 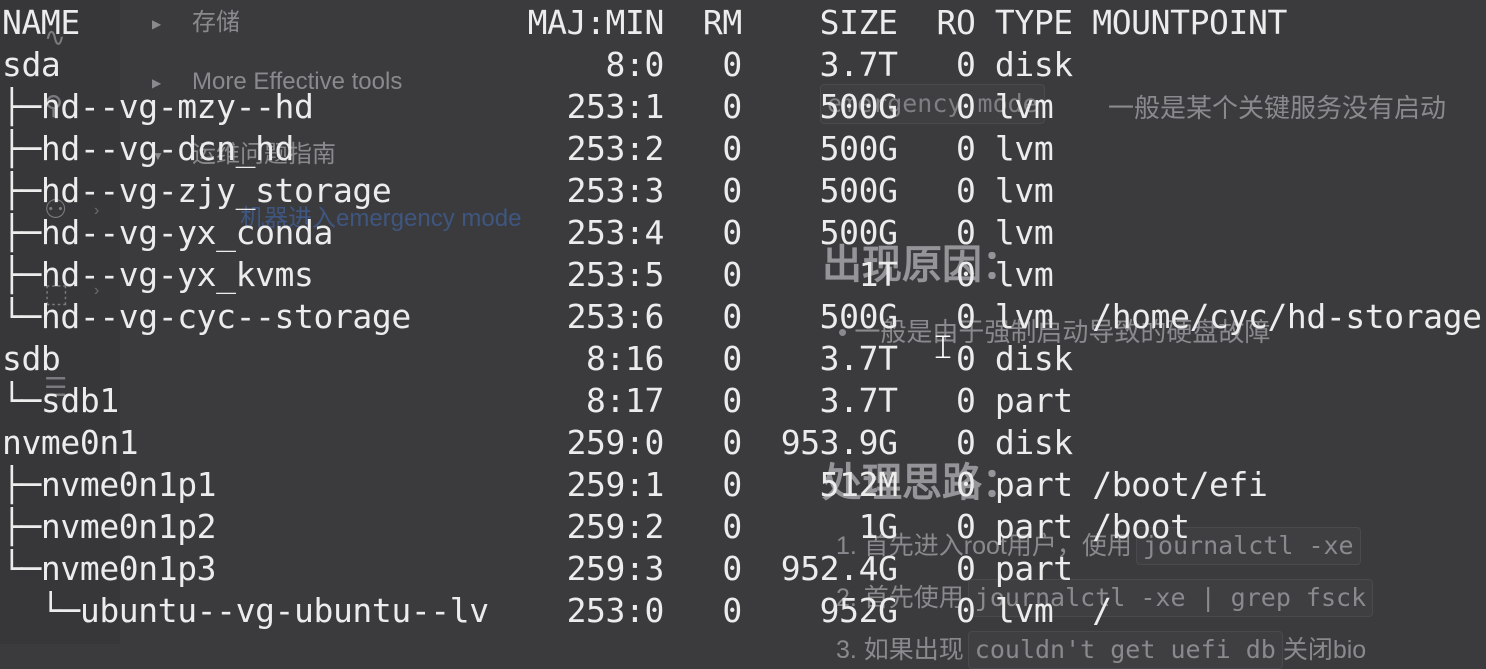 What do you see at coordinates (255, 106) in the screenshot?
I see `terminal-cell-name: ├─hd--vg-mzy--hd` at bounding box center [255, 106].